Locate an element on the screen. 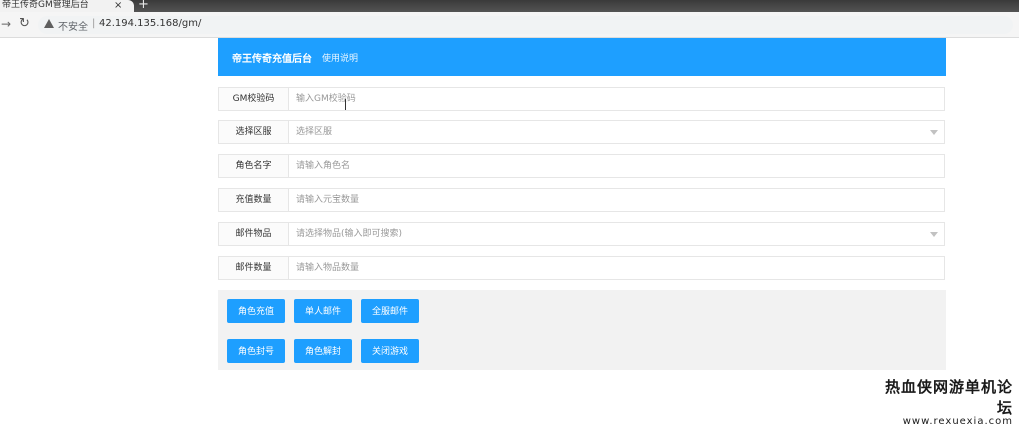 The image size is (1019, 427). unban-button: 角色解封 is located at coordinates (323, 351).